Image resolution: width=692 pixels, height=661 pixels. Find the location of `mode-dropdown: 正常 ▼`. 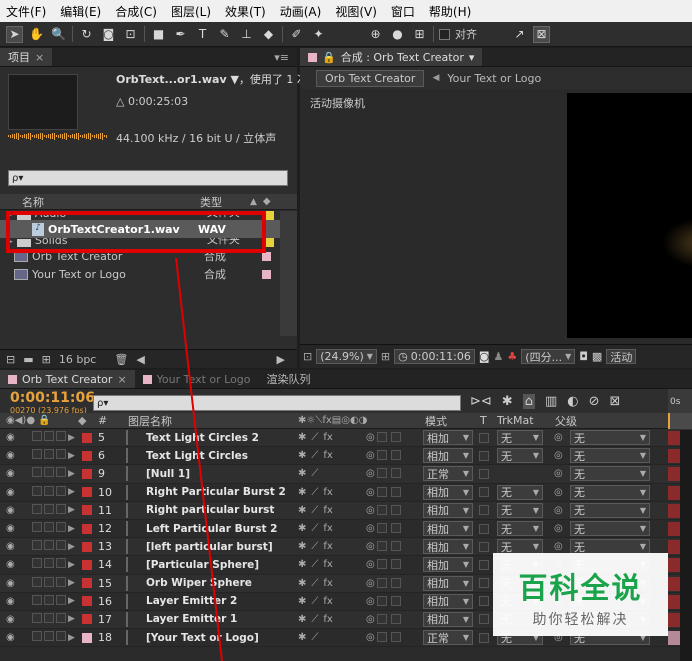

mode-dropdown: 正常 ▼ is located at coordinates (448, 474).